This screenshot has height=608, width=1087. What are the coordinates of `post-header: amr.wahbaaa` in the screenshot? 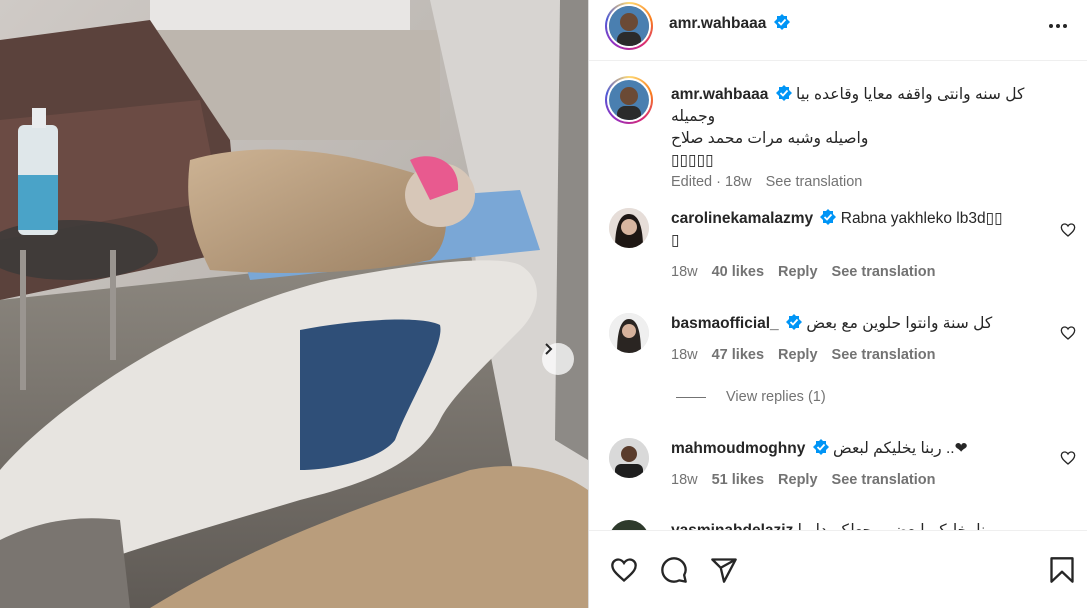 It's located at (838, 30).